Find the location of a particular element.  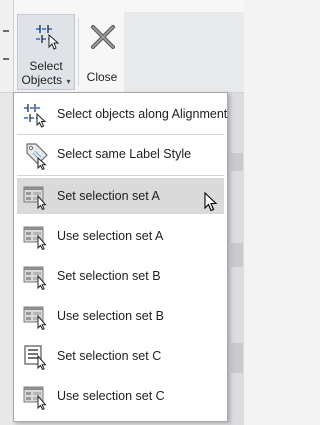

menu-item-label: Use selection set C is located at coordinates (111, 396).